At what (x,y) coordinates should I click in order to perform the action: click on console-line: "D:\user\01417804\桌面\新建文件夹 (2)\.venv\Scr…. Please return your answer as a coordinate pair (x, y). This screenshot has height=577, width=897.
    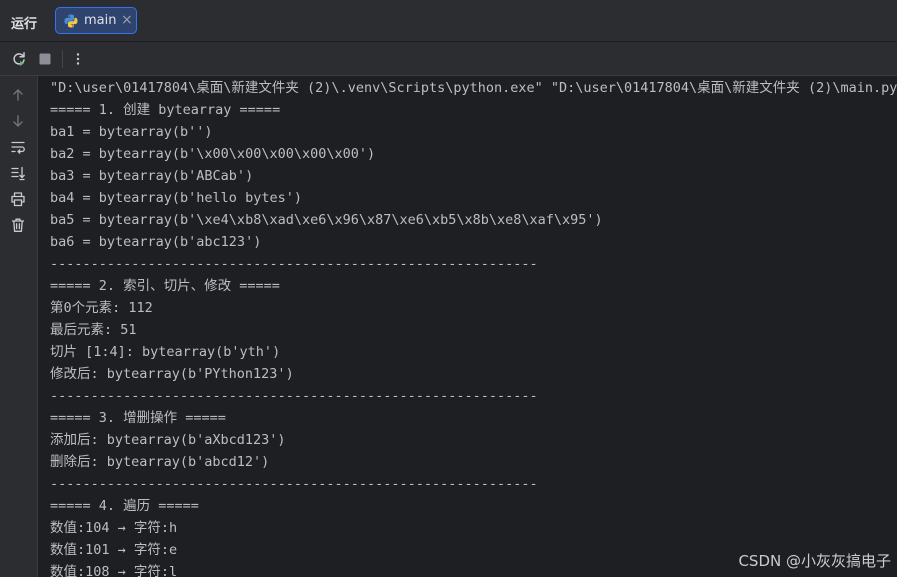
    Looking at the image, I should click on (473, 88).